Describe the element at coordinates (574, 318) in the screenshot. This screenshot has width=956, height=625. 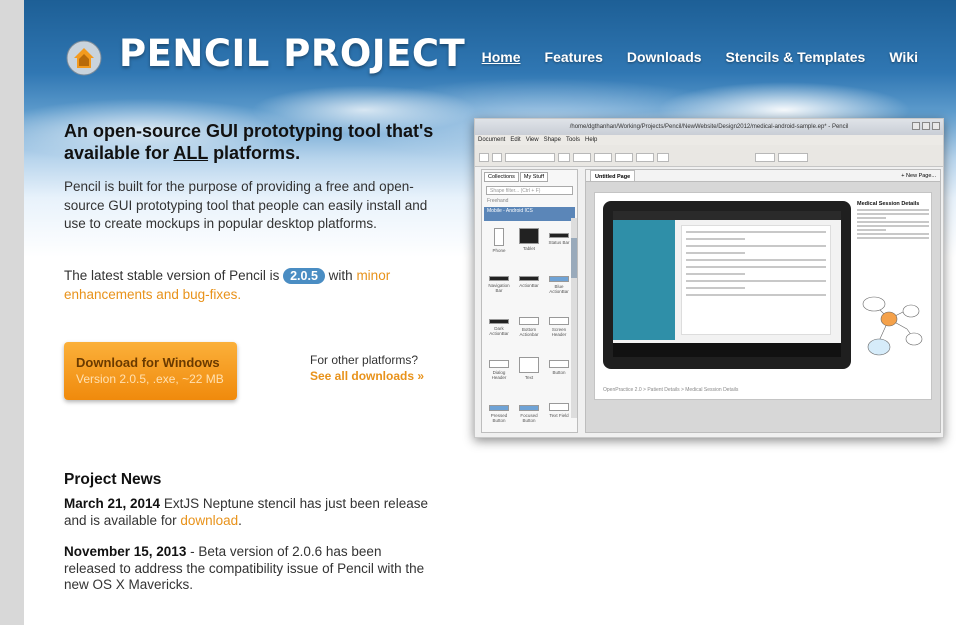
I see `sidebar-scrollbar` at that location.